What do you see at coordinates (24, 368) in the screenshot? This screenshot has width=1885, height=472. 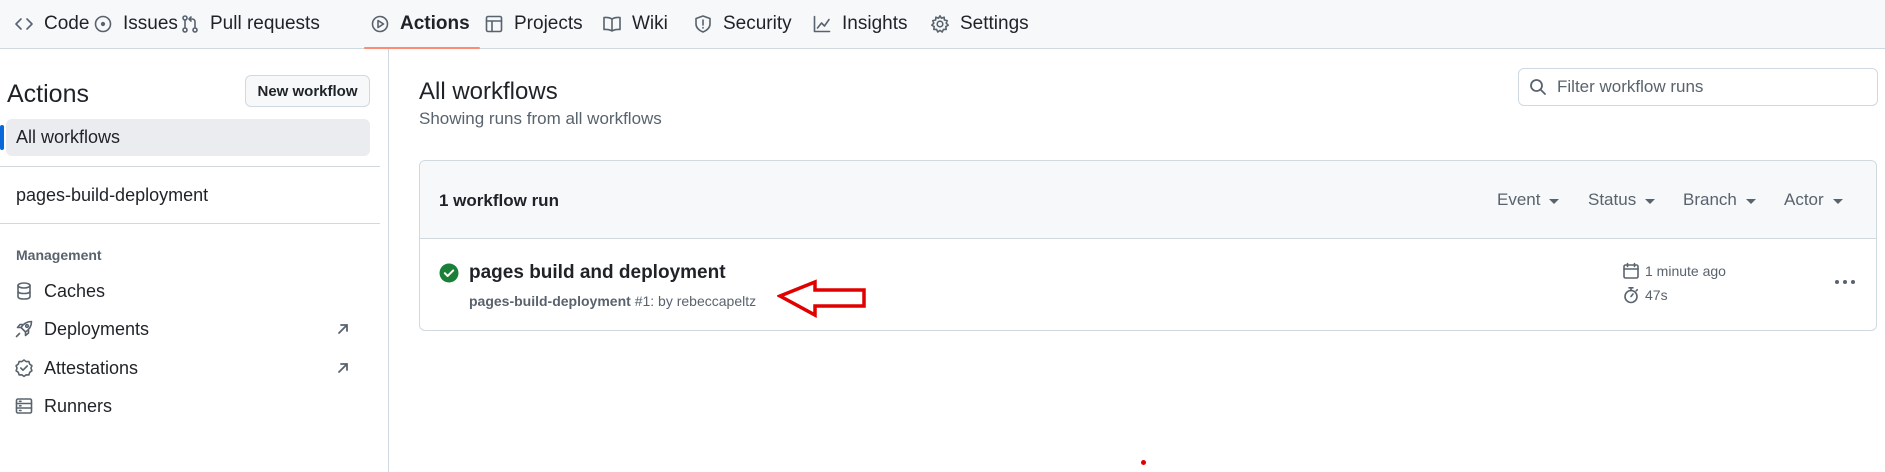 I see `verified-icon` at bounding box center [24, 368].